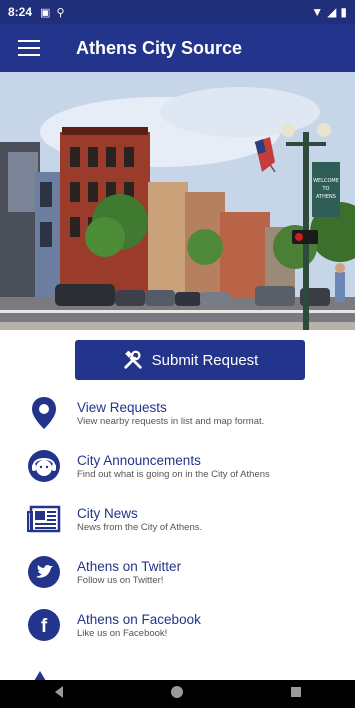 This screenshot has width=355, height=708. I want to click on svg-text: WELCOME, so click(326, 181).